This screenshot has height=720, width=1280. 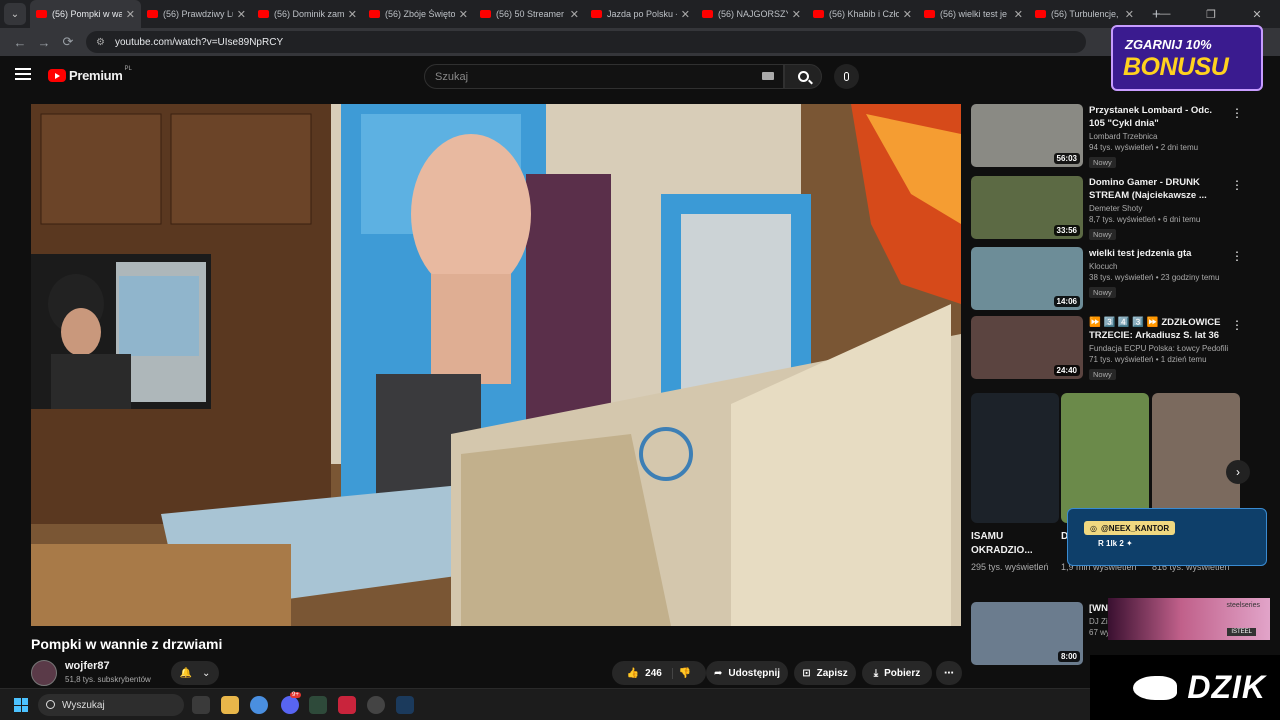 I want to click on browser-tab: (56) Prawdziwy Lu ✕, so click(x=196, y=14).